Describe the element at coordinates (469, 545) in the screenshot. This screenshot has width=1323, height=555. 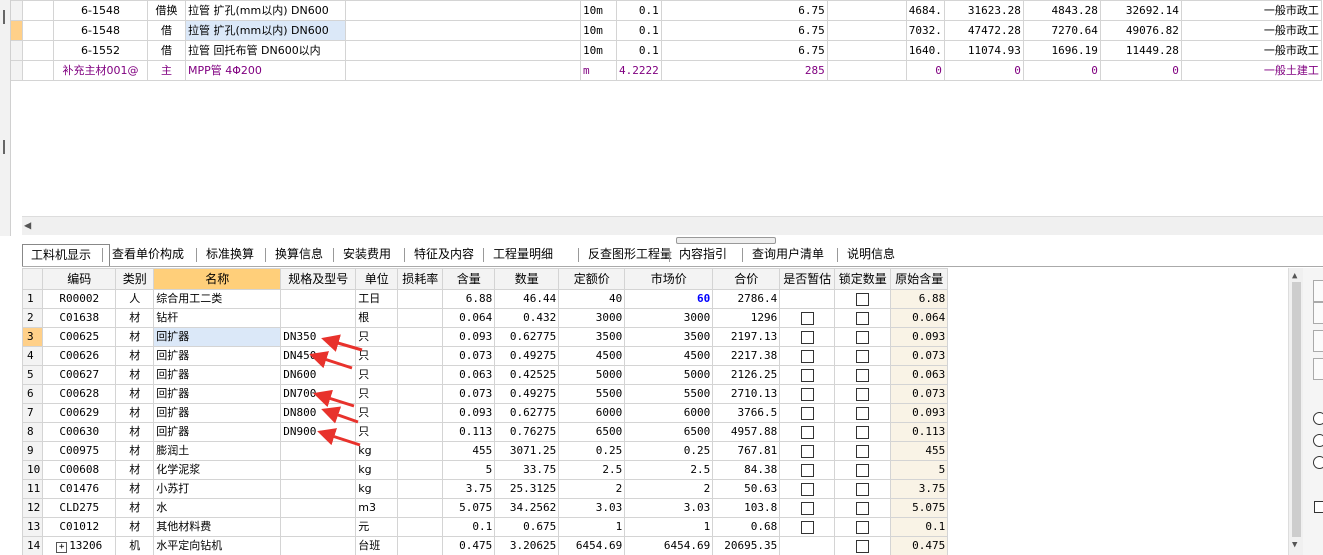
I see `cell-content: 0.475` at that location.